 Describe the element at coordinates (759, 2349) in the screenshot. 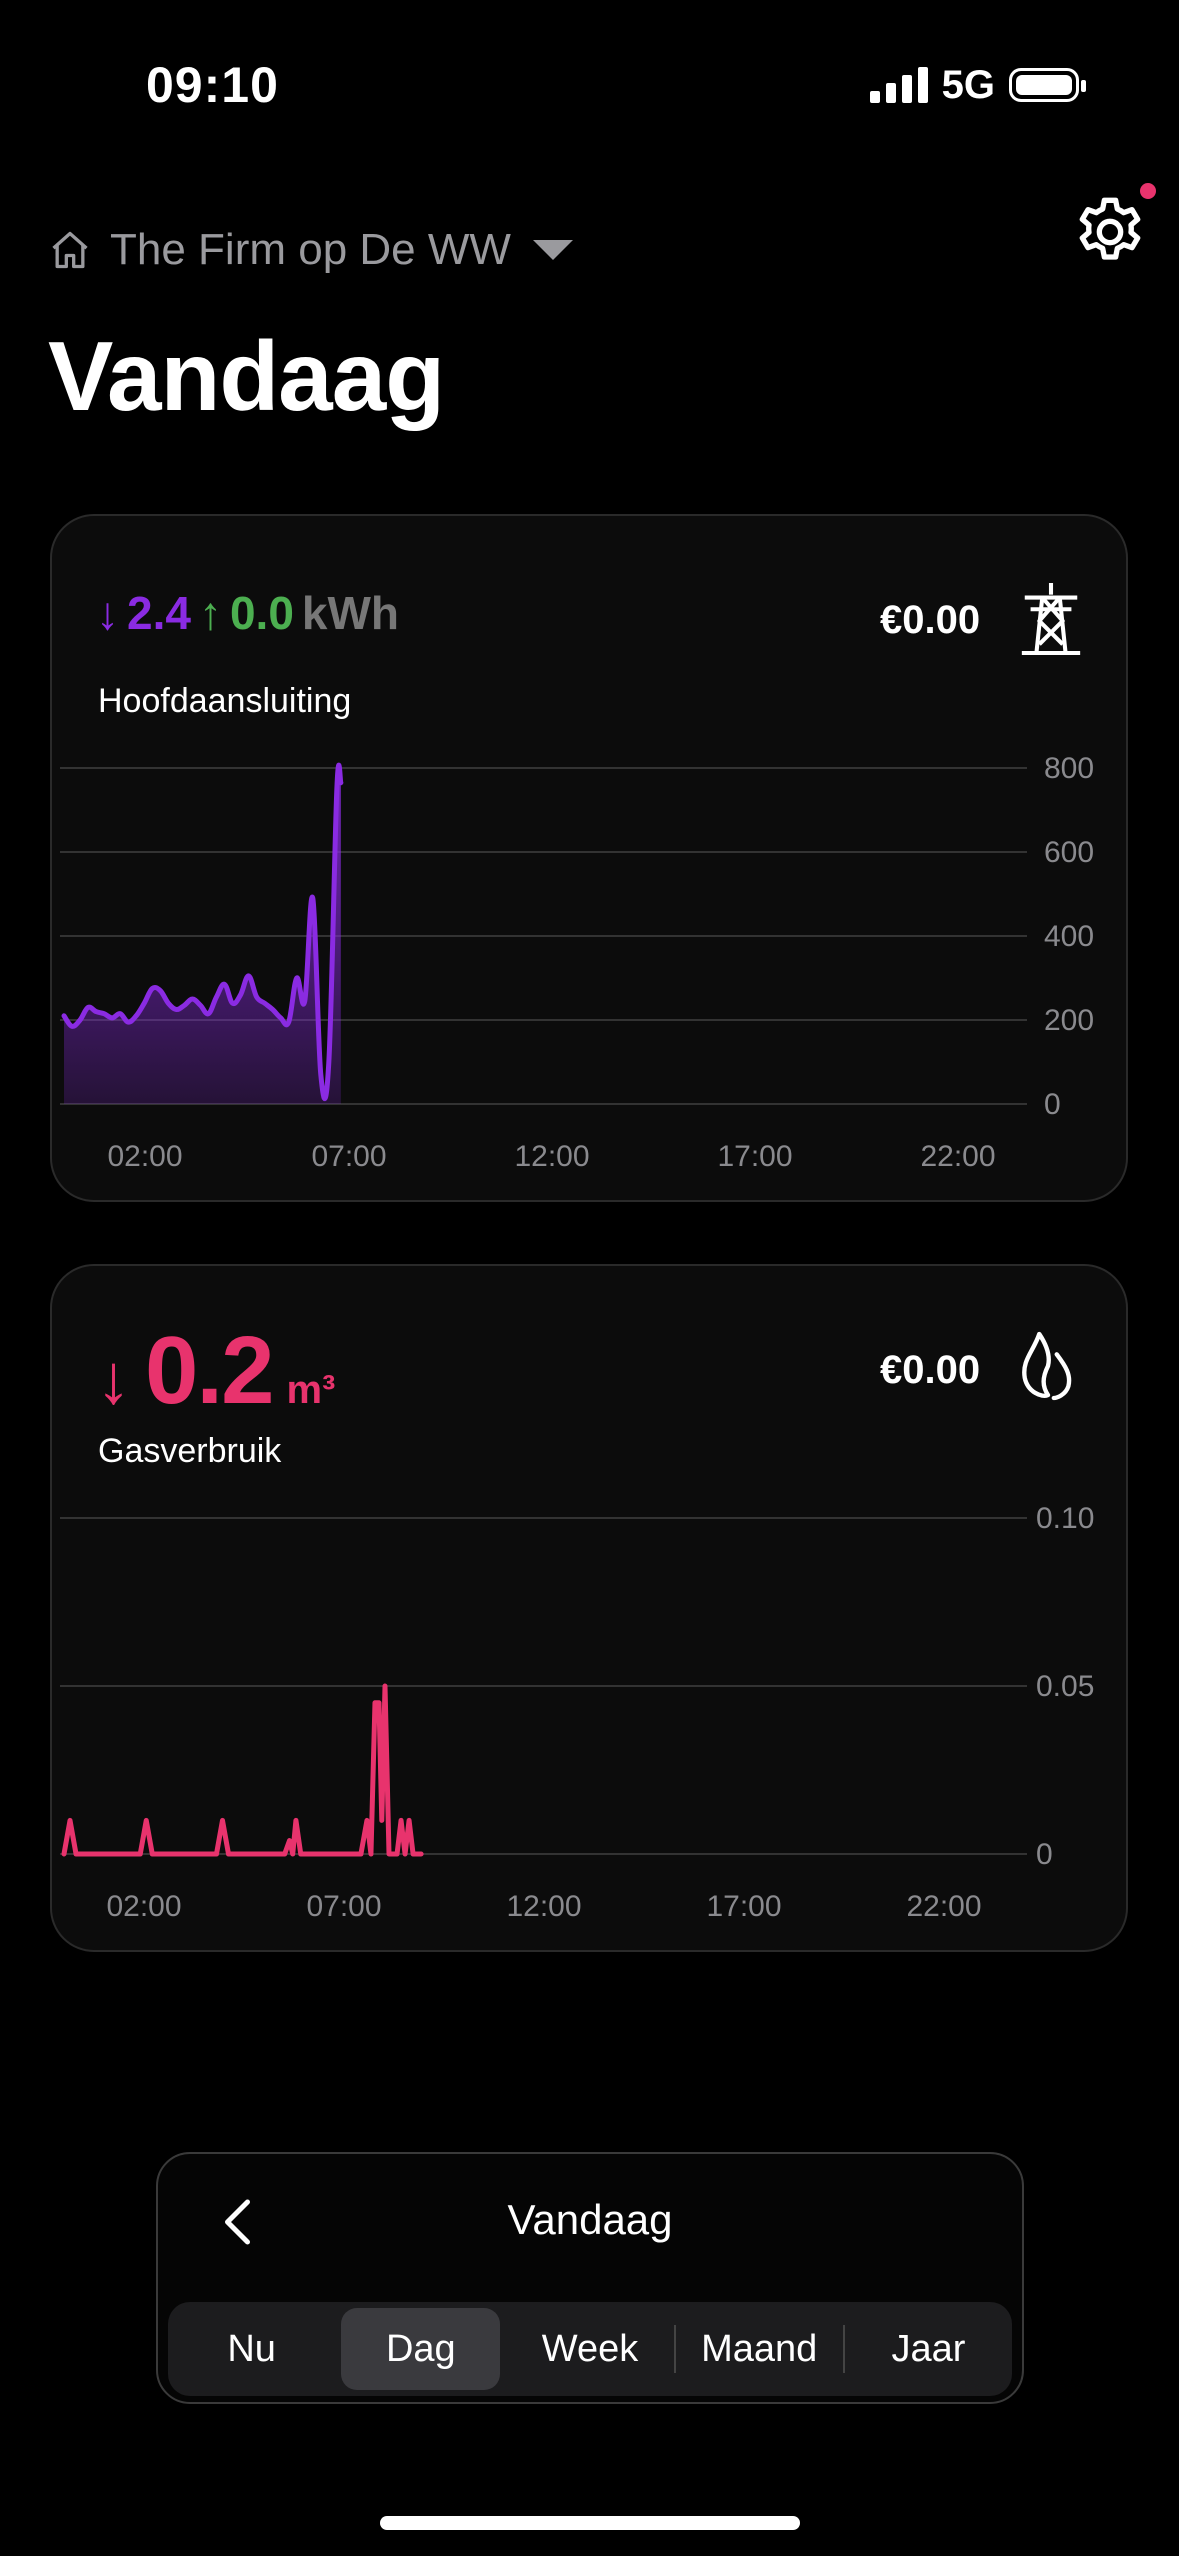

I see `tab-maand: Maand` at that location.